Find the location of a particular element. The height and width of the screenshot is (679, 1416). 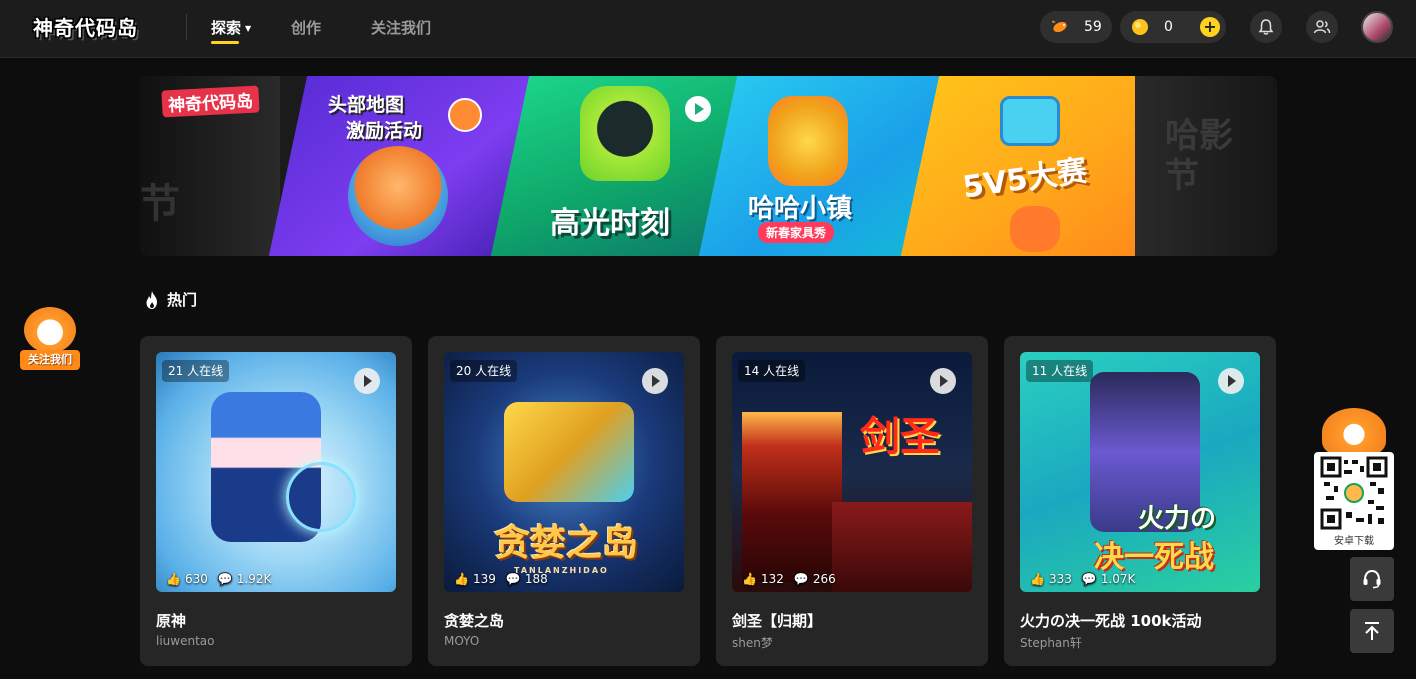

trophy-art is located at coordinates (1030, 121).